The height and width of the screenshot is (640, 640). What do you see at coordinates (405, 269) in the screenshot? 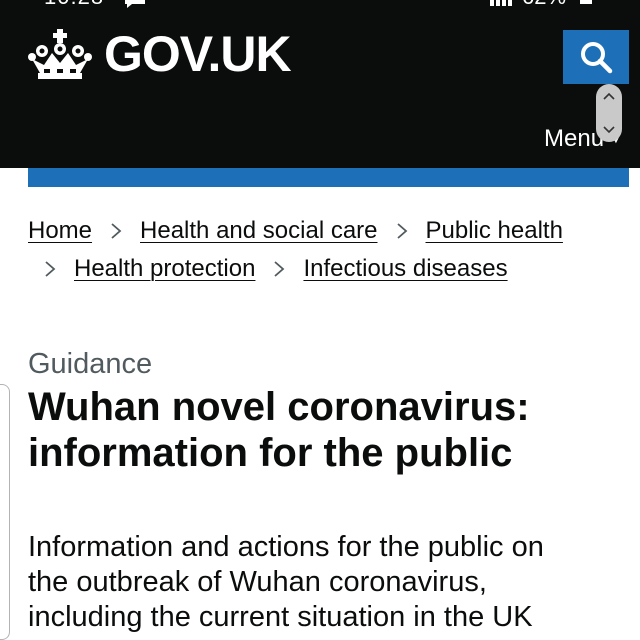
I see `breadcrumb-link-infectious-diseases: Infectious diseases` at bounding box center [405, 269].